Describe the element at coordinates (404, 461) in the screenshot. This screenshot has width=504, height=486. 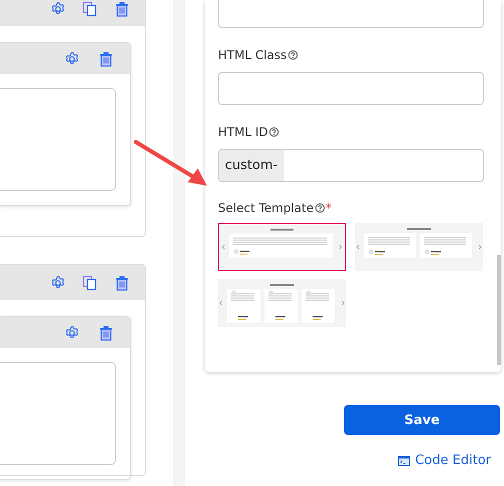
I see `terminal-icon` at that location.